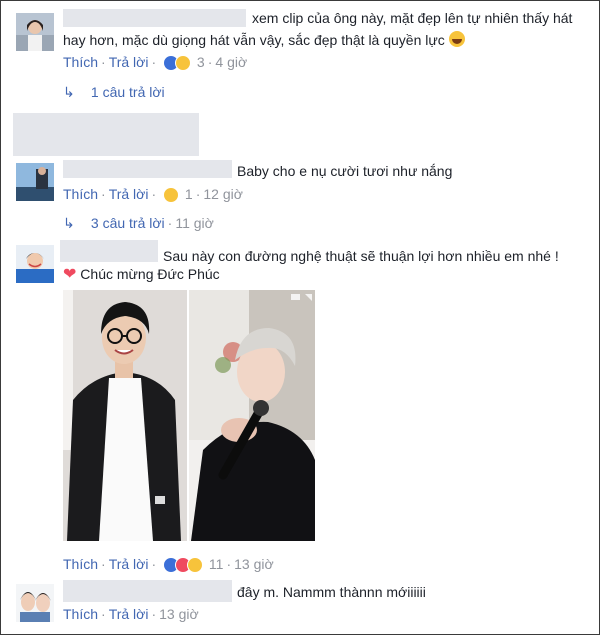  What do you see at coordinates (128, 223) in the screenshot?
I see `replies-count: 3 câu trả lời` at bounding box center [128, 223].